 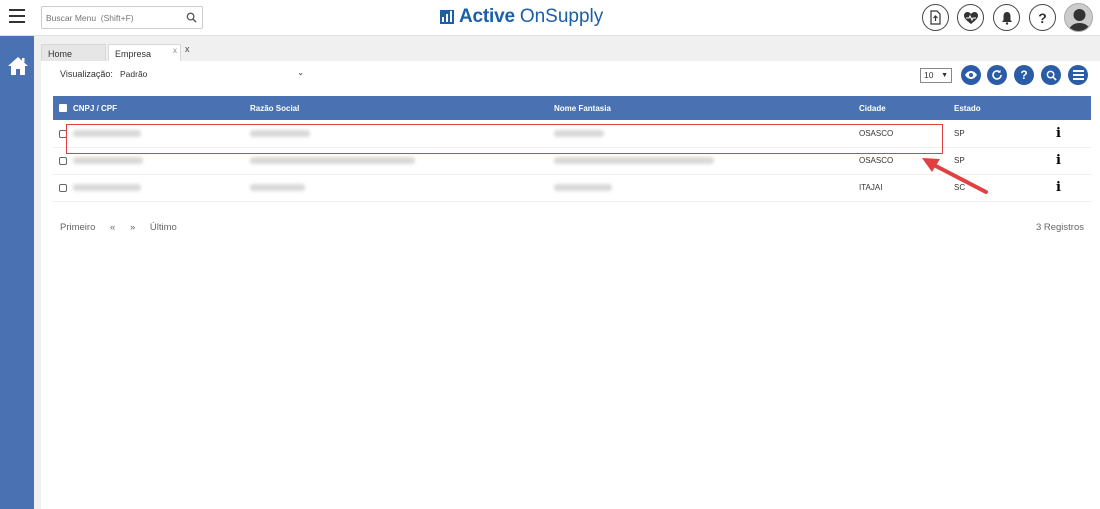 What do you see at coordinates (487, 16) in the screenshot?
I see `logo-text-bold: Active` at bounding box center [487, 16].